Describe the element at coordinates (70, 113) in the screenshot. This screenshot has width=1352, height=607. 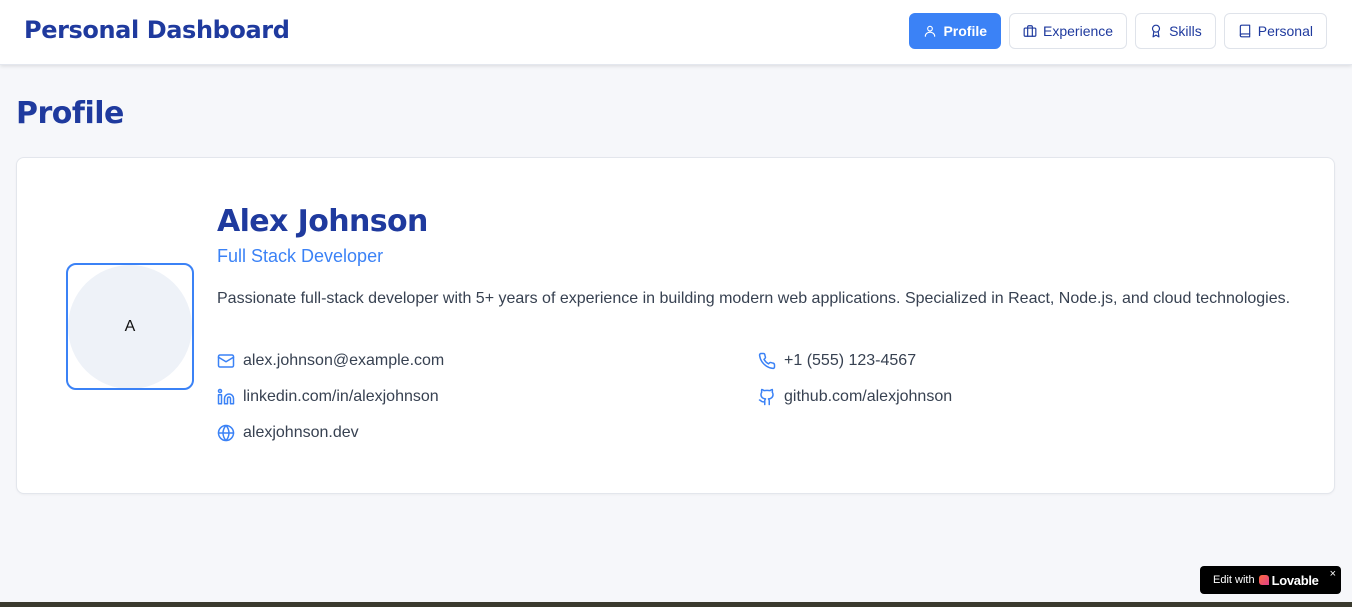
I see `page-title: Profile` at that location.